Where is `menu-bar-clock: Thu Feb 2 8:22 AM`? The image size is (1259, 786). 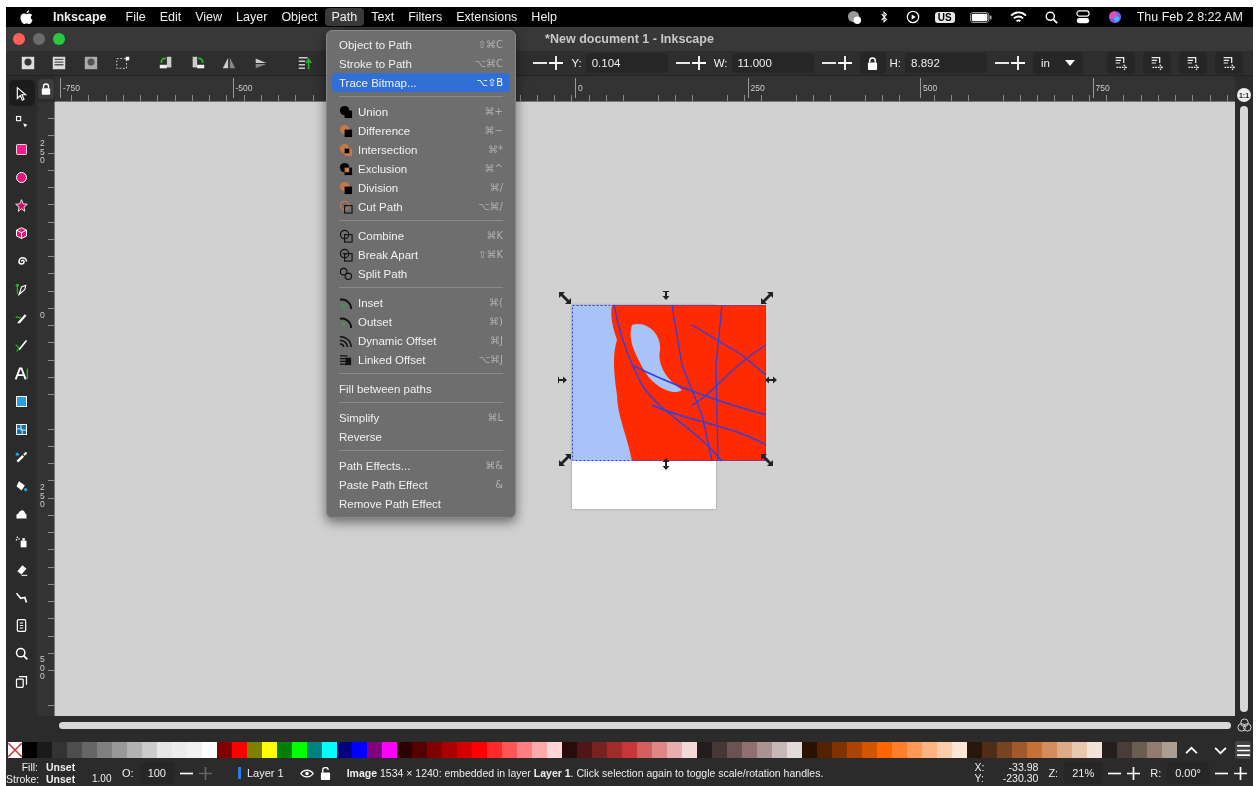
menu-bar-clock: Thu Feb 2 8:22 AM is located at coordinates (1189, 17).